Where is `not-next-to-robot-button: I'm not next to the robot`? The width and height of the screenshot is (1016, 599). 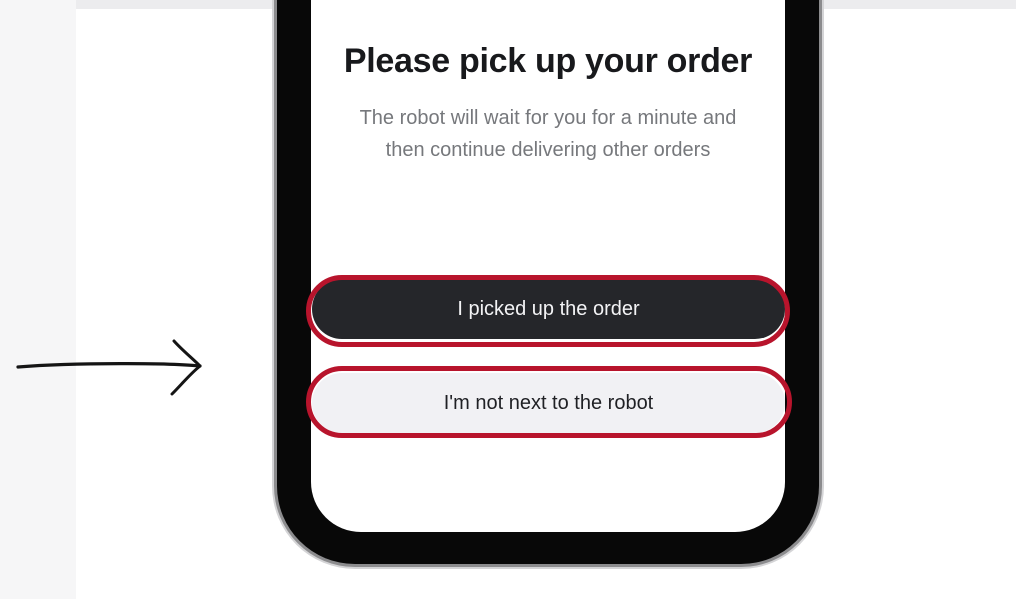 not-next-to-robot-button: I'm not next to the robot is located at coordinates (548, 403).